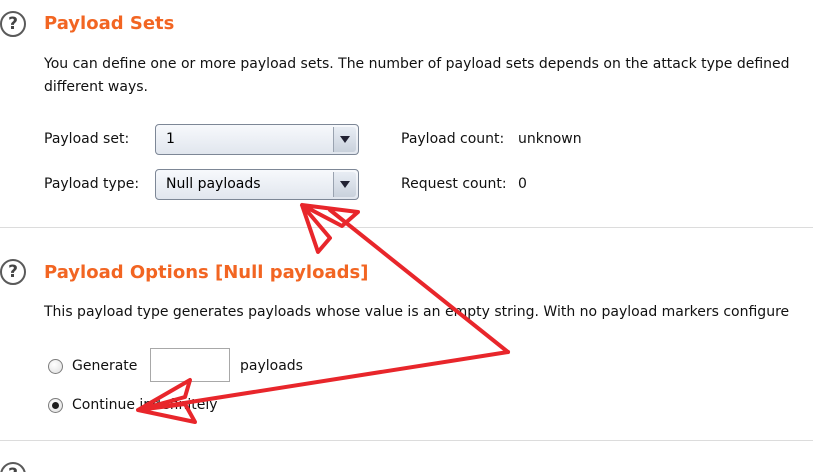  I want to click on payload-type-dropdown: Null payloads, so click(257, 184).